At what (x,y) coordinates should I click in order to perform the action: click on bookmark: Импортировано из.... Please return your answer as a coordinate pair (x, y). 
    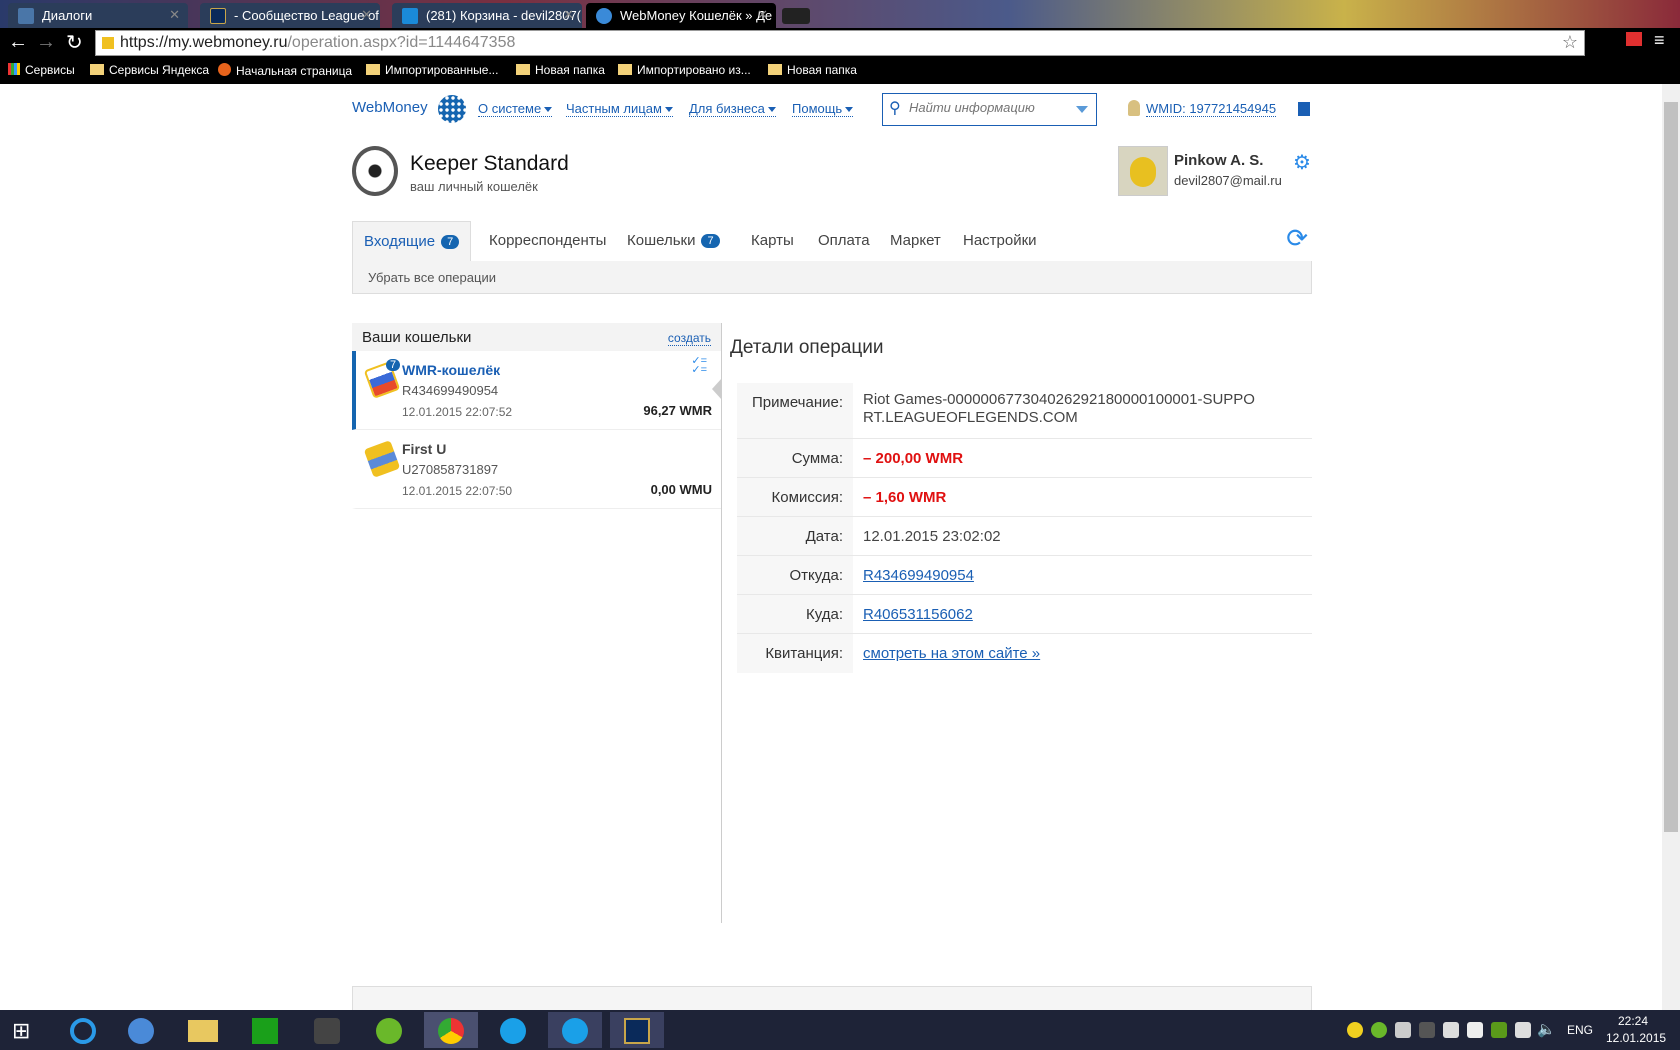
    Looking at the image, I should click on (684, 70).